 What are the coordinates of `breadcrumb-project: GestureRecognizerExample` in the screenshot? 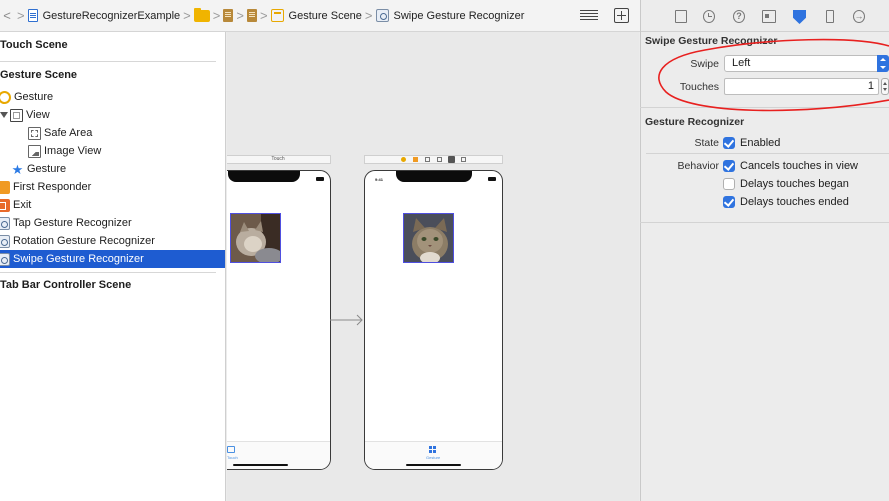 It's located at (104, 15).